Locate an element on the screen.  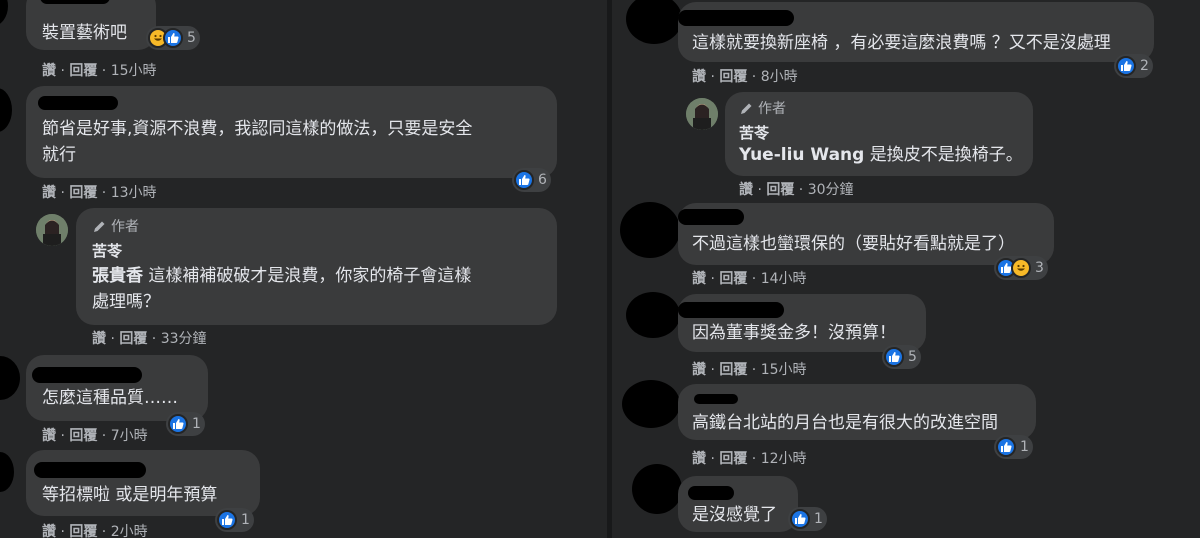
comment-meta: 讚 · 回覆 · 33分鐘 is located at coordinates (149, 339).